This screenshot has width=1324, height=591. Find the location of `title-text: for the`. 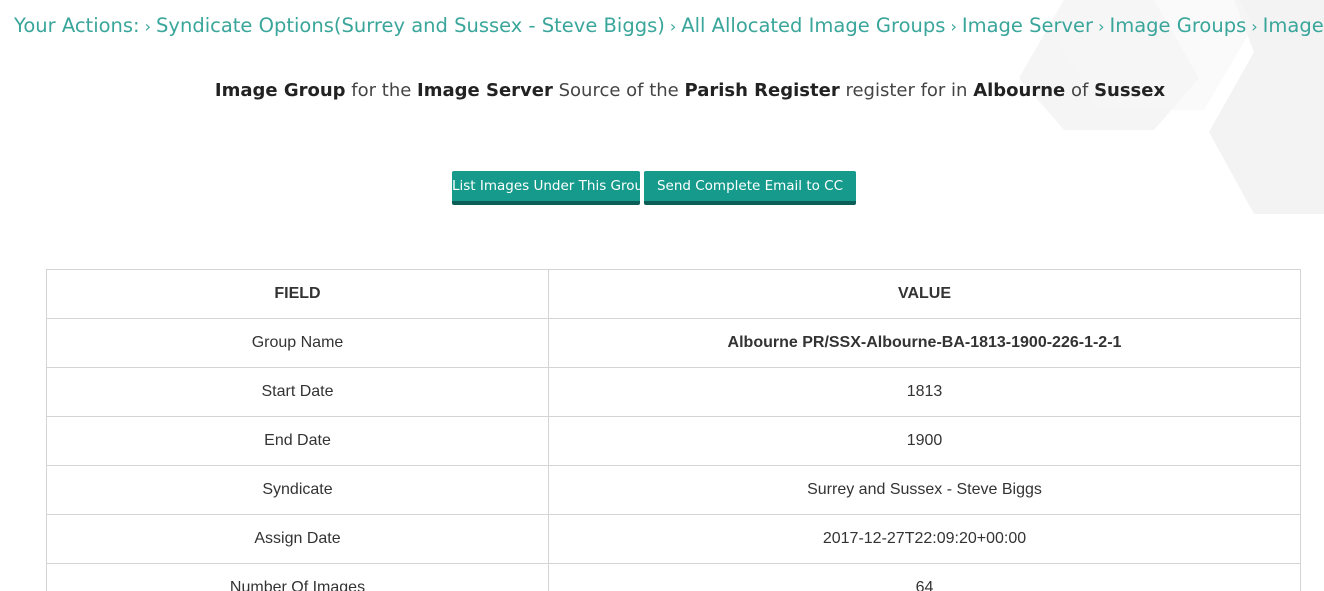

title-text: for the is located at coordinates (381, 90).